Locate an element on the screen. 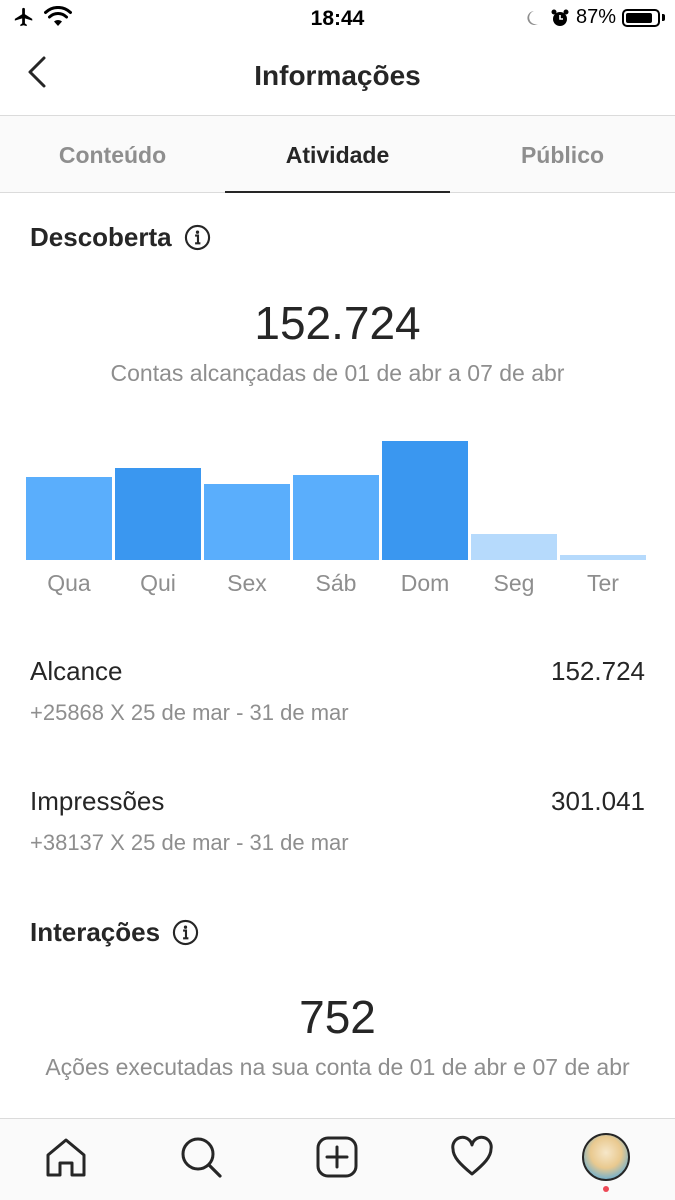 The height and width of the screenshot is (1200, 675). interactions-title: Interações is located at coordinates (95, 932).